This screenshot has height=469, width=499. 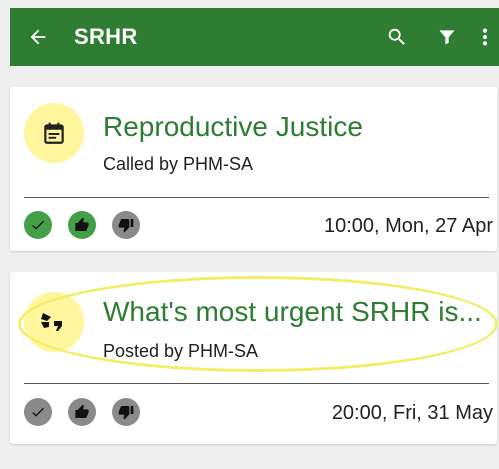 I want to click on filter-icon, so click(x=447, y=37).